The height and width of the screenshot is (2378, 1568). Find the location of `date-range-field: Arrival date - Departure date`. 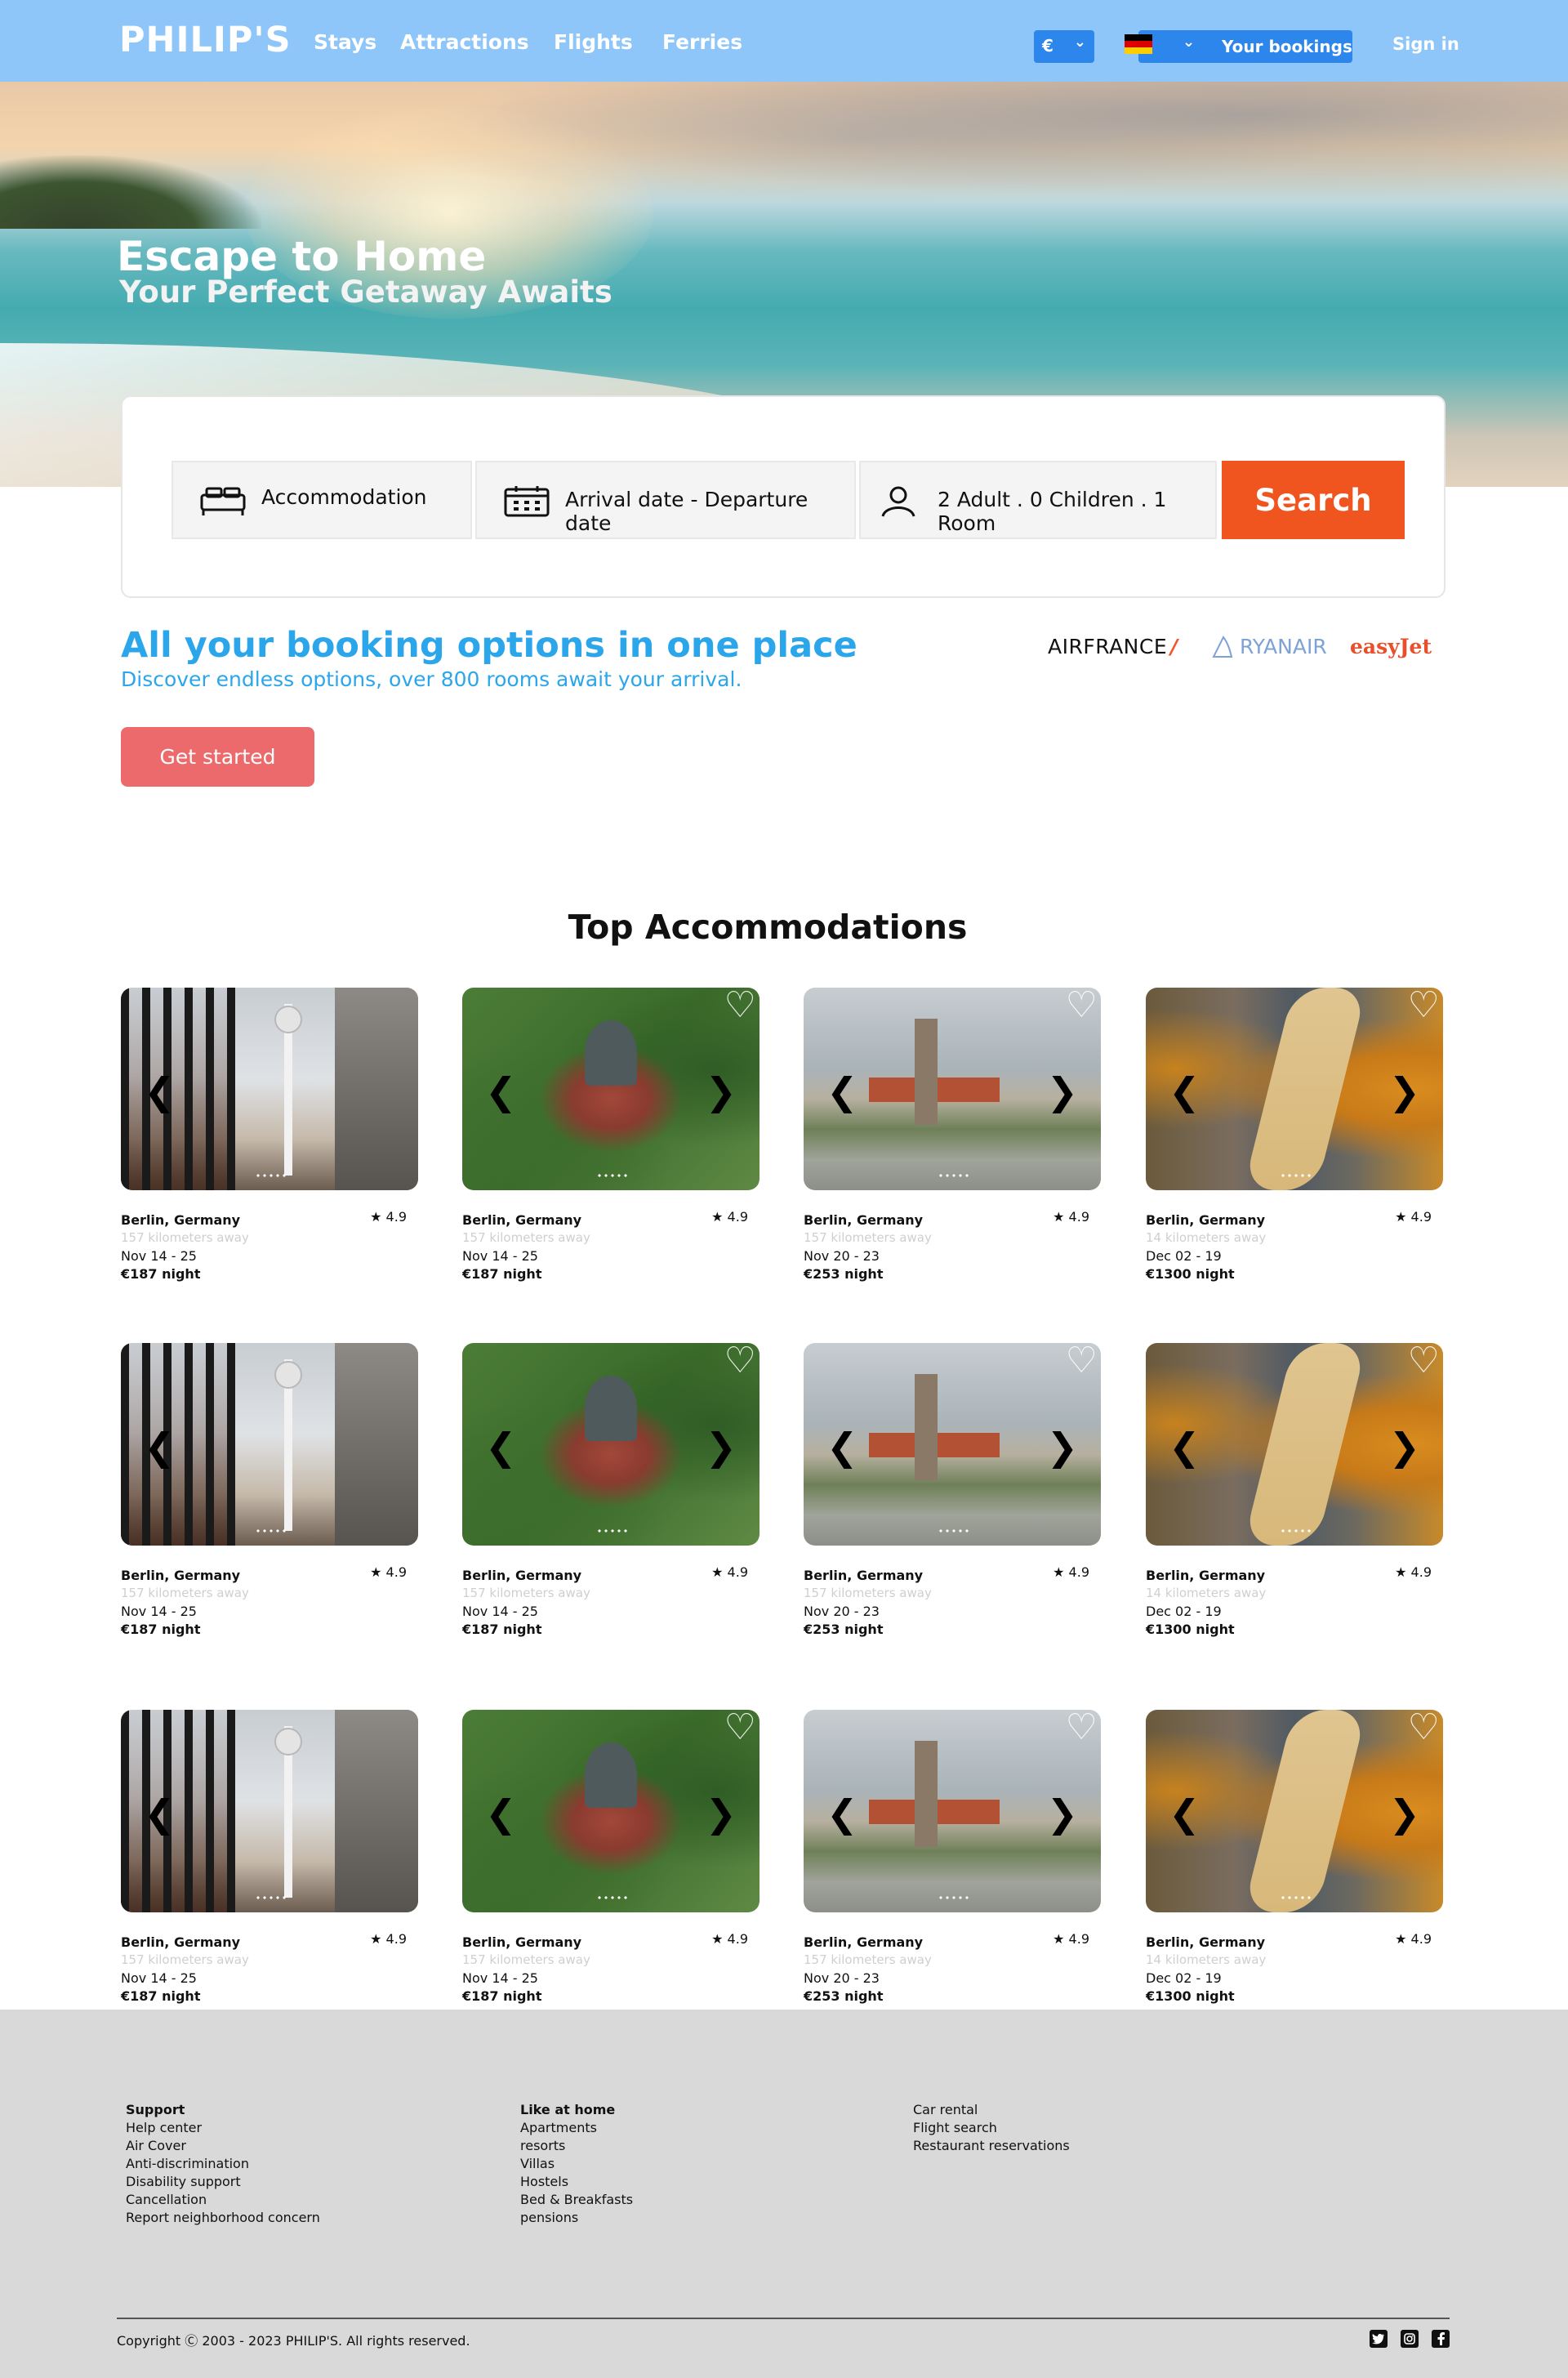

date-range-field: Arrival date - Departure date is located at coordinates (665, 500).